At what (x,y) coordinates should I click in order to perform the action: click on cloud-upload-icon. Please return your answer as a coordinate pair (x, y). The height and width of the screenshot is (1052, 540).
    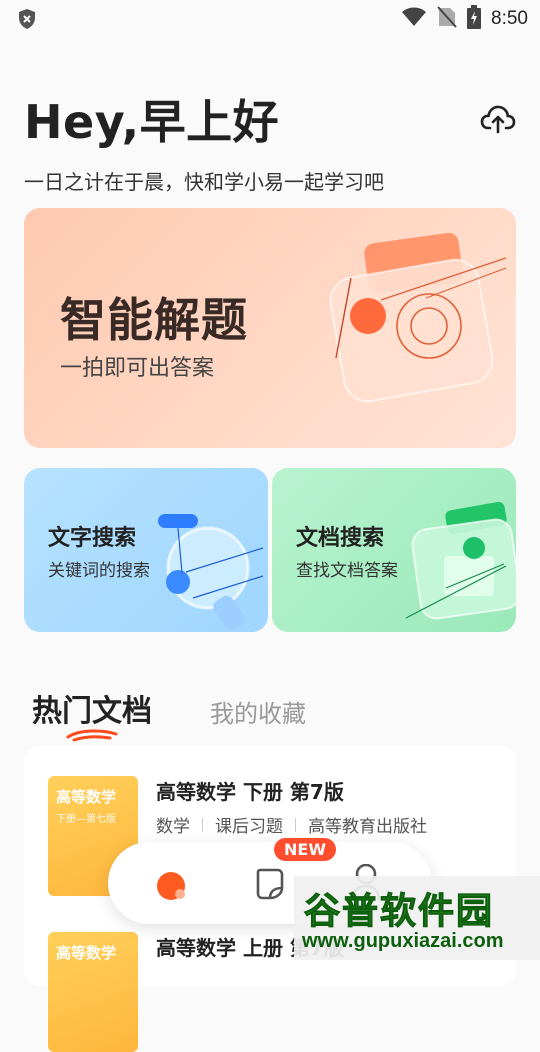
    Looking at the image, I should click on (498, 118).